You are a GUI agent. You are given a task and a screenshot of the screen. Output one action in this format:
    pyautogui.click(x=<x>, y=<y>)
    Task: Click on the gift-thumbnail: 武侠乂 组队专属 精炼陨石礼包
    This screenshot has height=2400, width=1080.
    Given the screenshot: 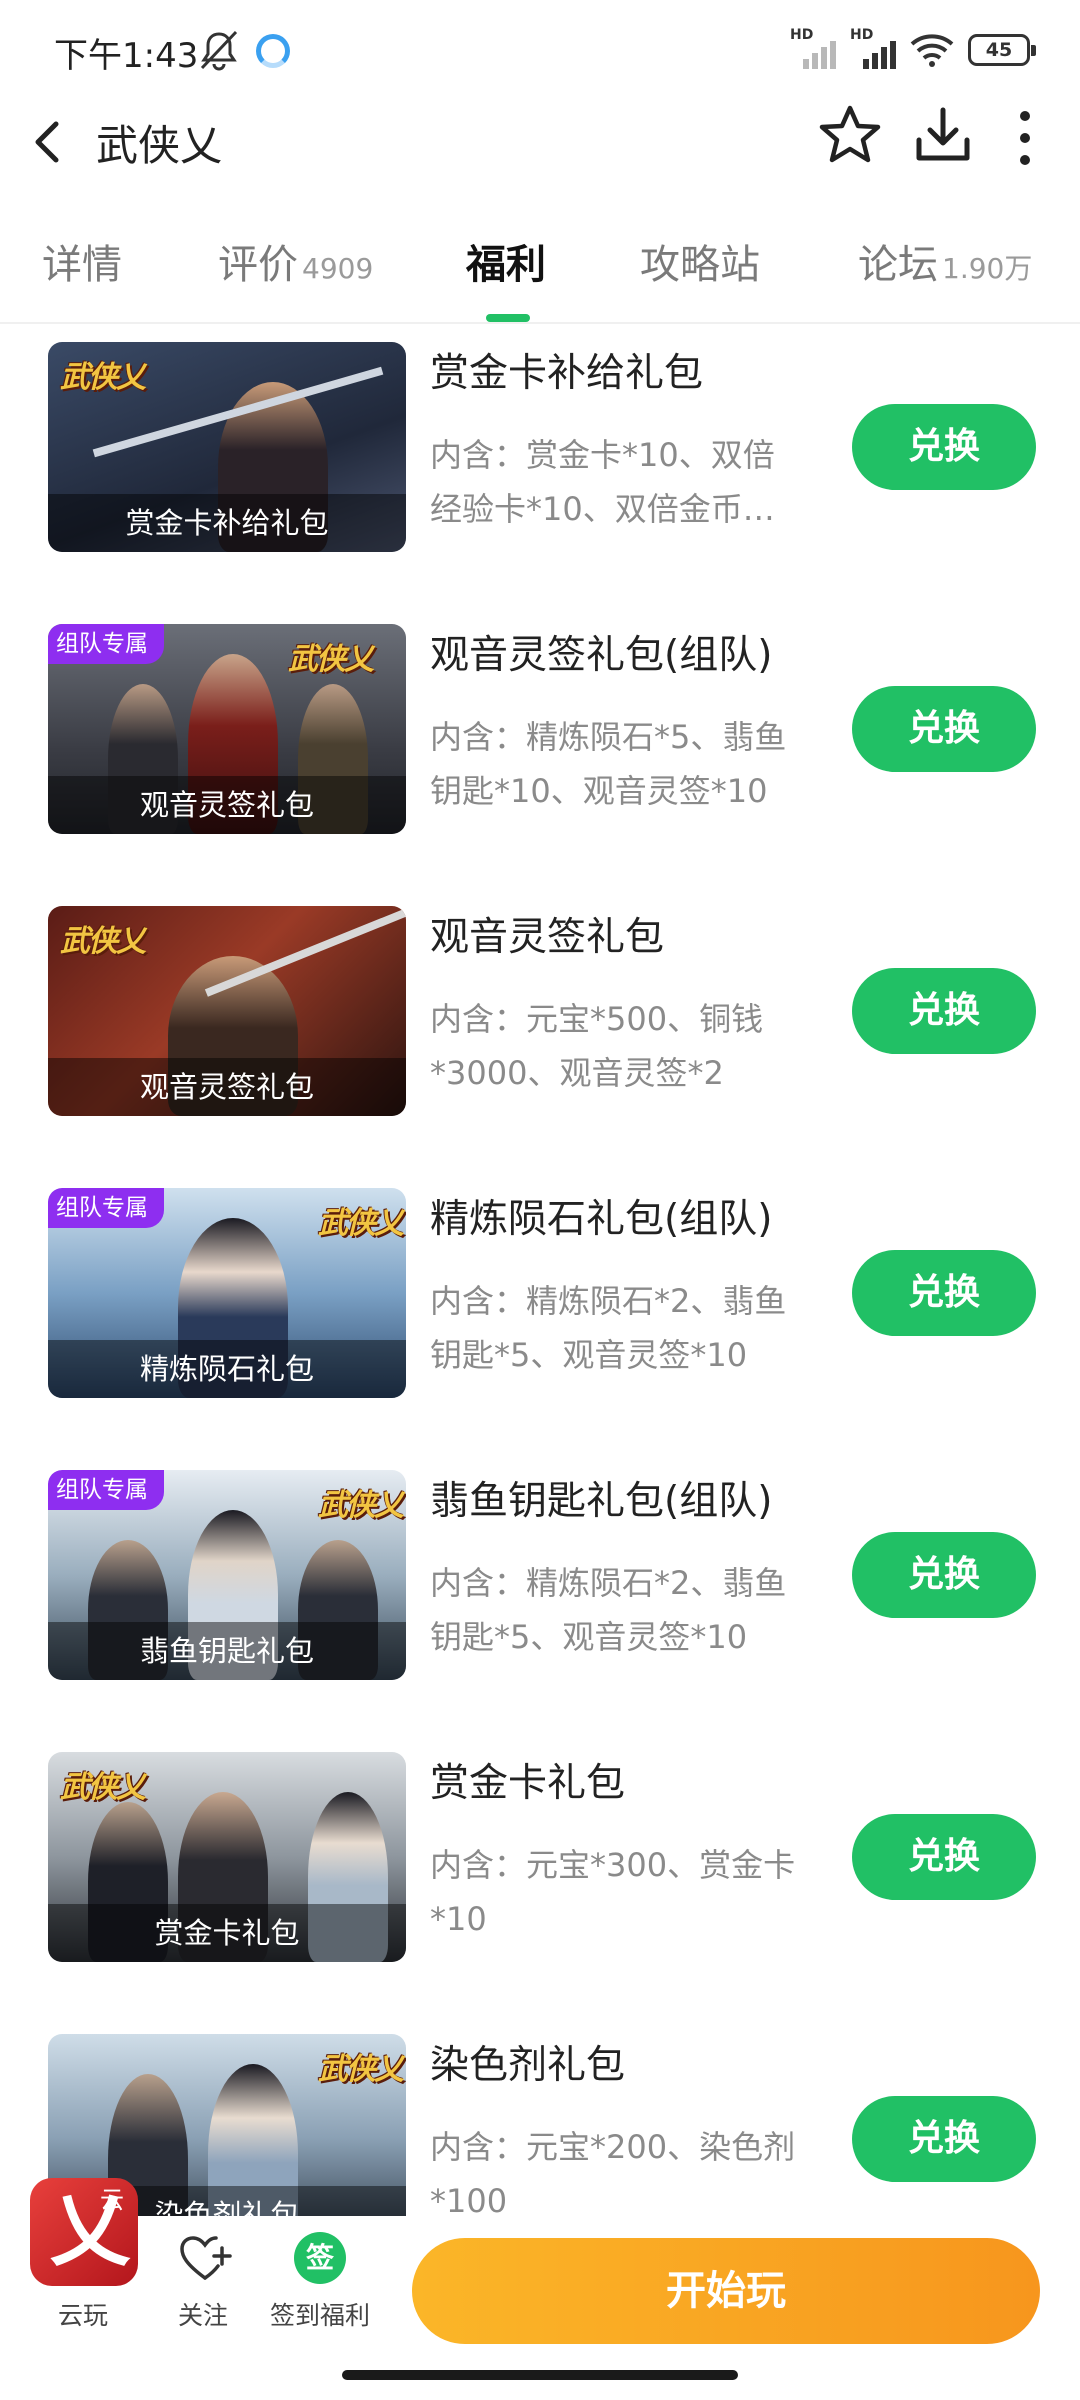 What is the action you would take?
    pyautogui.click(x=227, y=1293)
    